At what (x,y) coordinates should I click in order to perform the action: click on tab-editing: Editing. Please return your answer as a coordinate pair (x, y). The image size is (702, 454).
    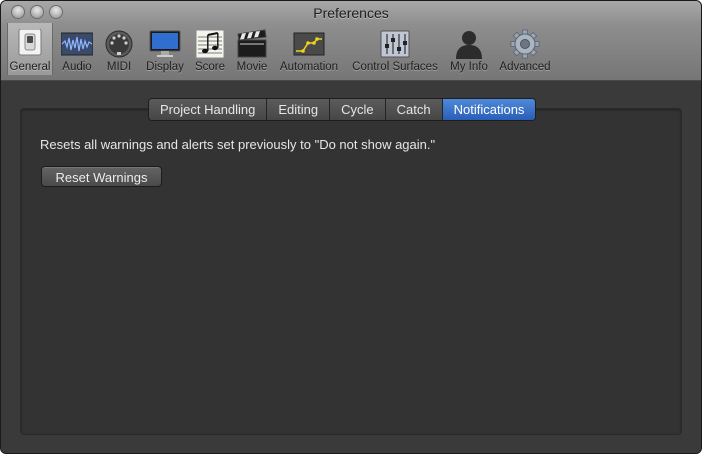
    Looking at the image, I should click on (299, 109).